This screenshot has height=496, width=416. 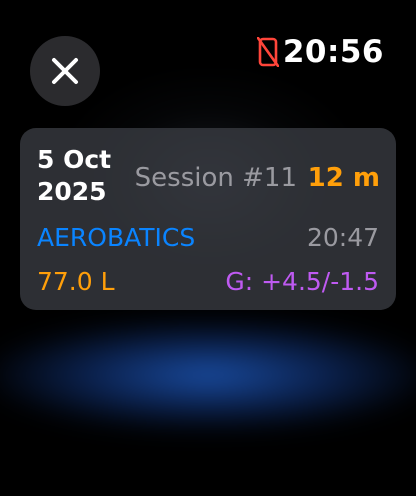 What do you see at coordinates (74, 175) in the screenshot?
I see `session-date: 5 Oct 2025` at bounding box center [74, 175].